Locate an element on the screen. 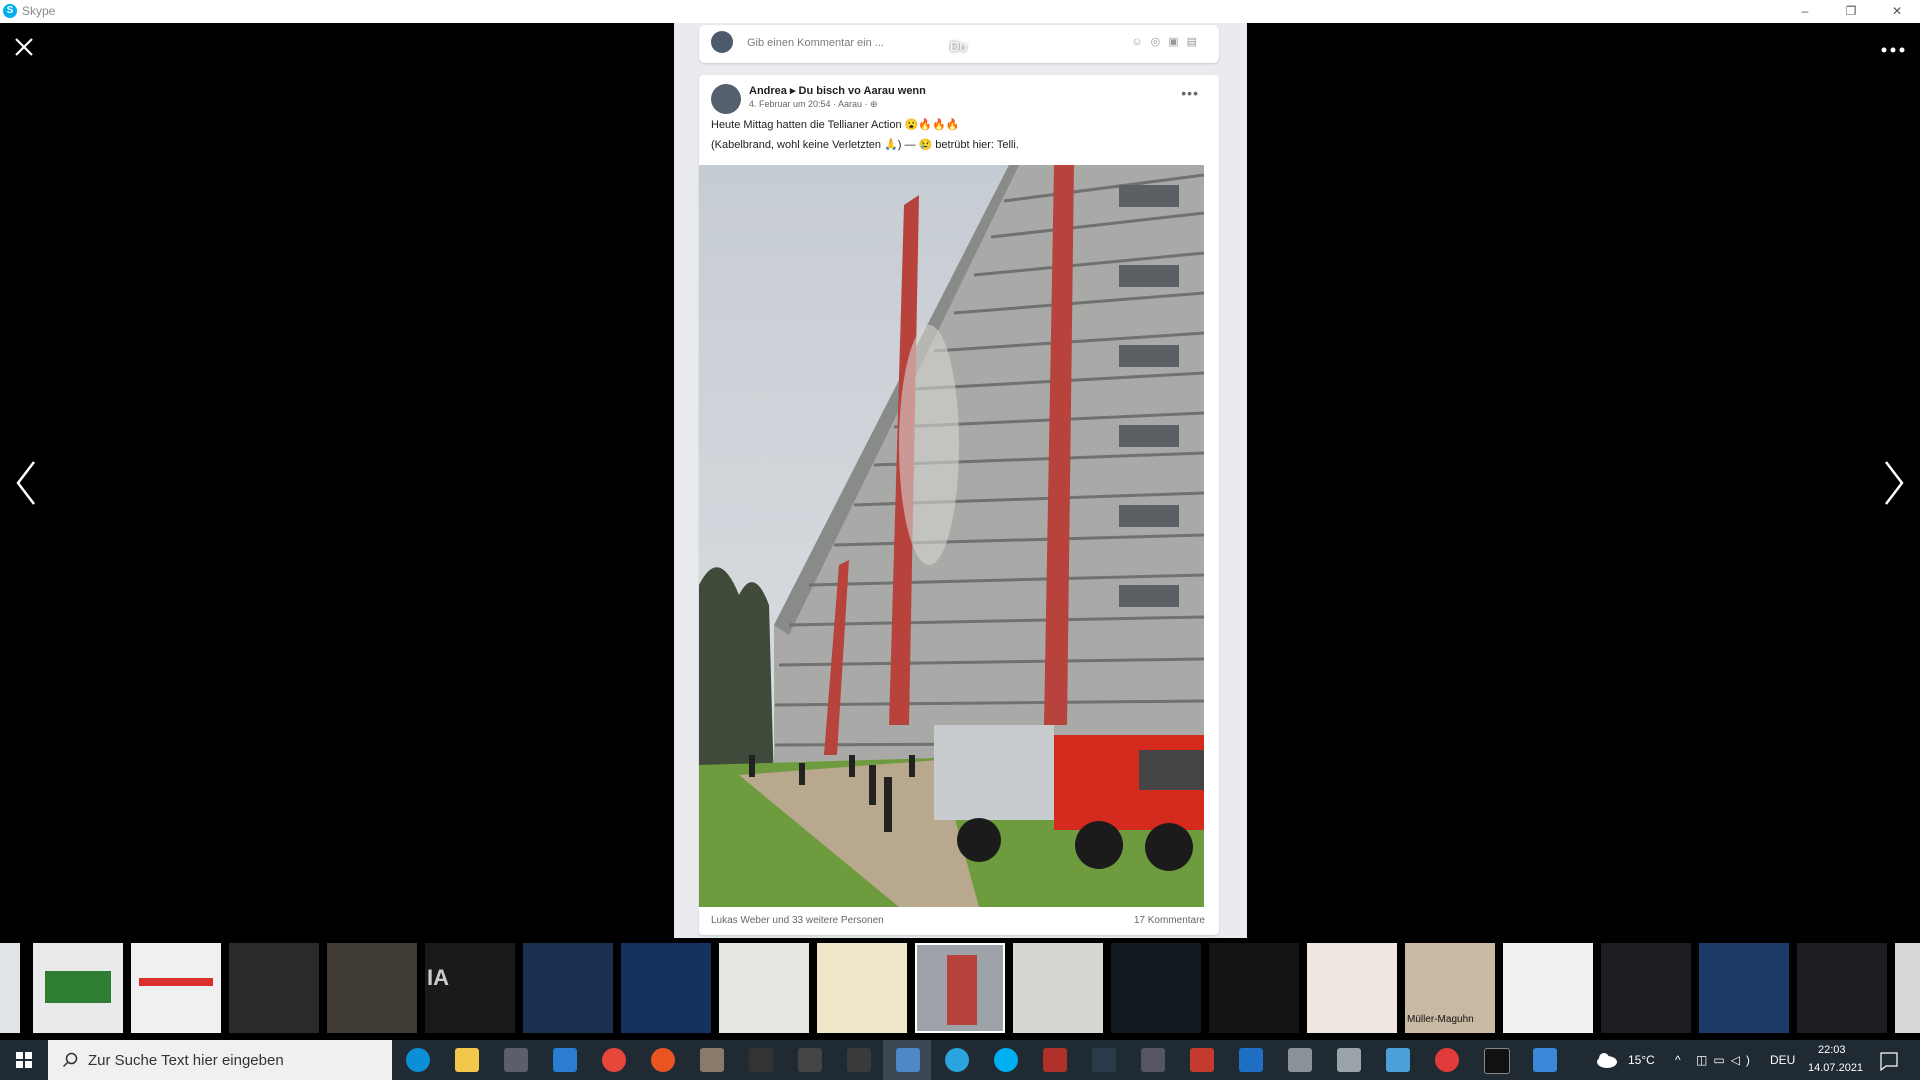 The width and height of the screenshot is (1920, 1080). more-icon is located at coordinates (1893, 50).